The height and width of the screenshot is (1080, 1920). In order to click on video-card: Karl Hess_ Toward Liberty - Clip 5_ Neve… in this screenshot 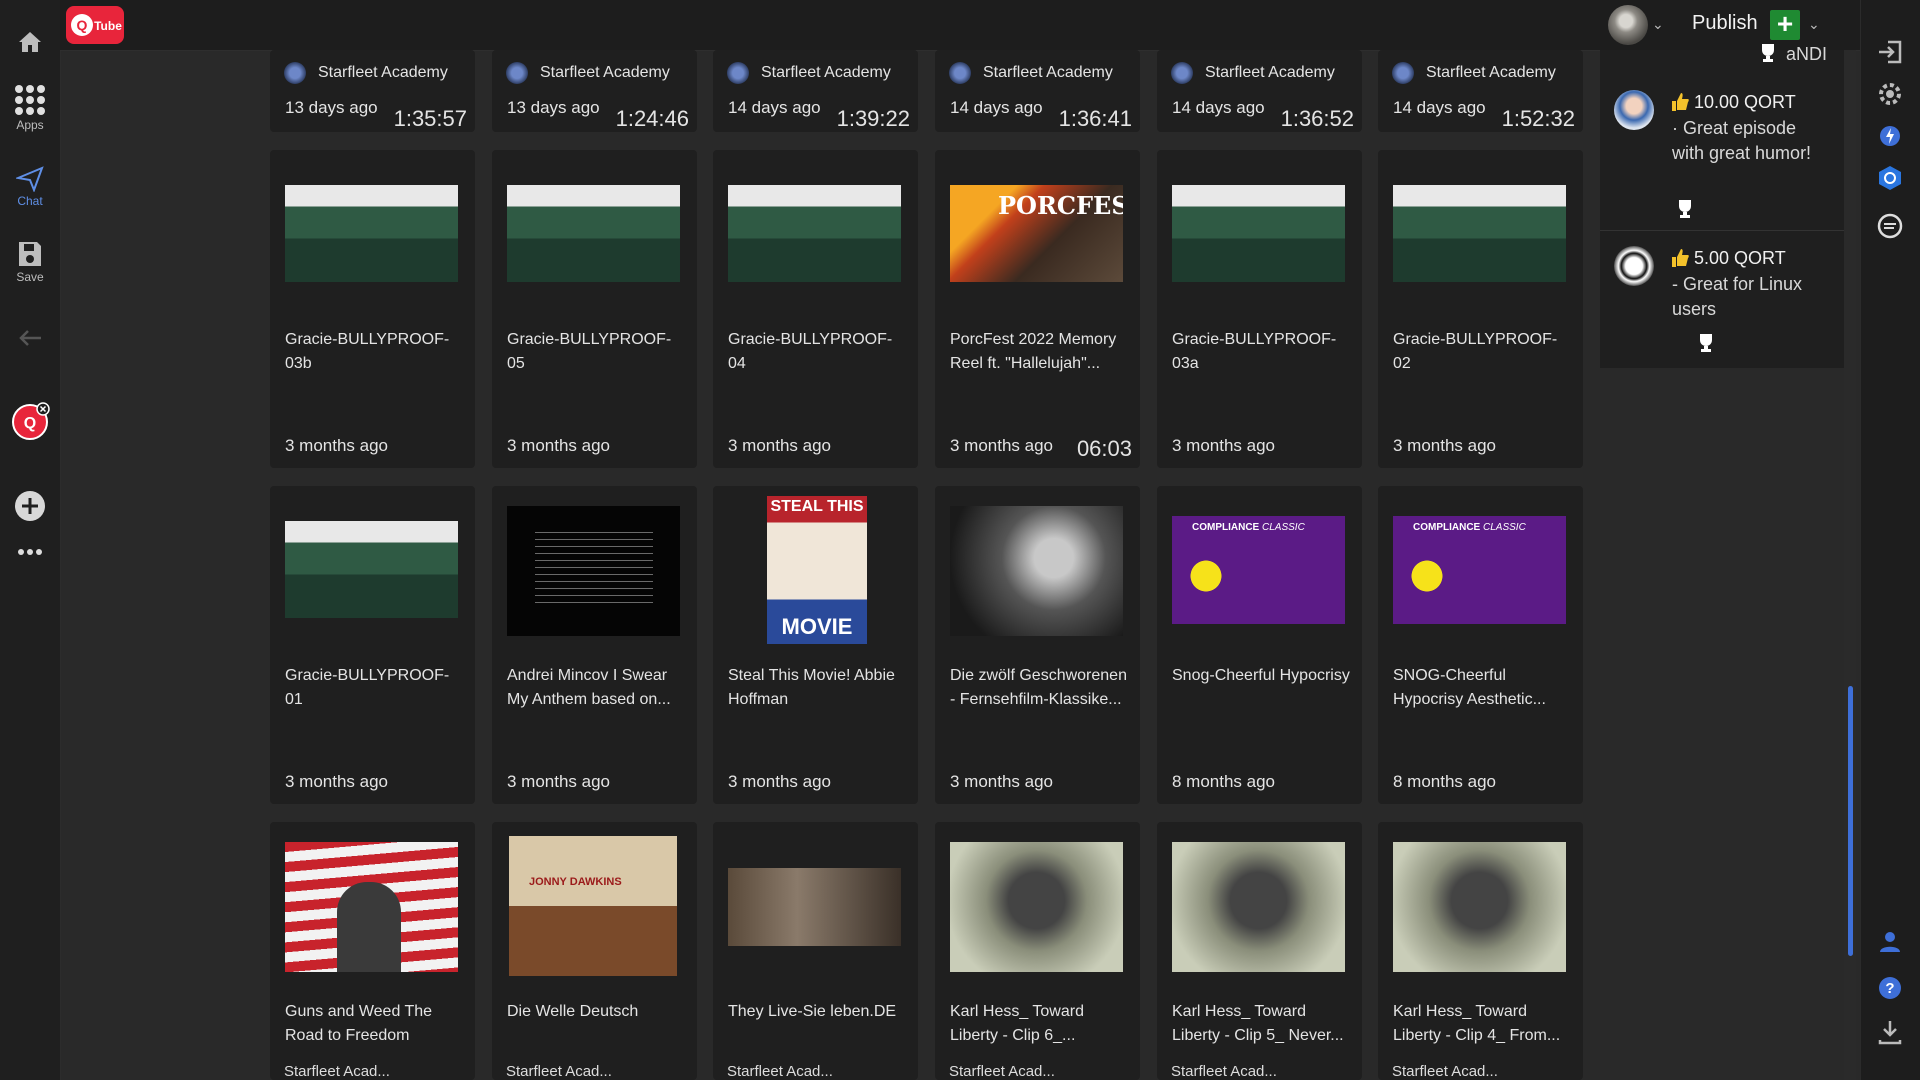, I will do `click(1259, 951)`.